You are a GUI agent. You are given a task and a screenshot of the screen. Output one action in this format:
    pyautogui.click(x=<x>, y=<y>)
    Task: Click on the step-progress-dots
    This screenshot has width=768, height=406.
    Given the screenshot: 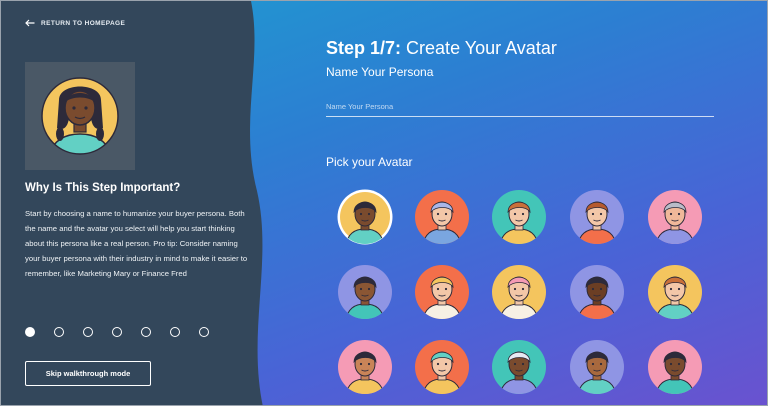 What is the action you would take?
    pyautogui.click(x=117, y=332)
    